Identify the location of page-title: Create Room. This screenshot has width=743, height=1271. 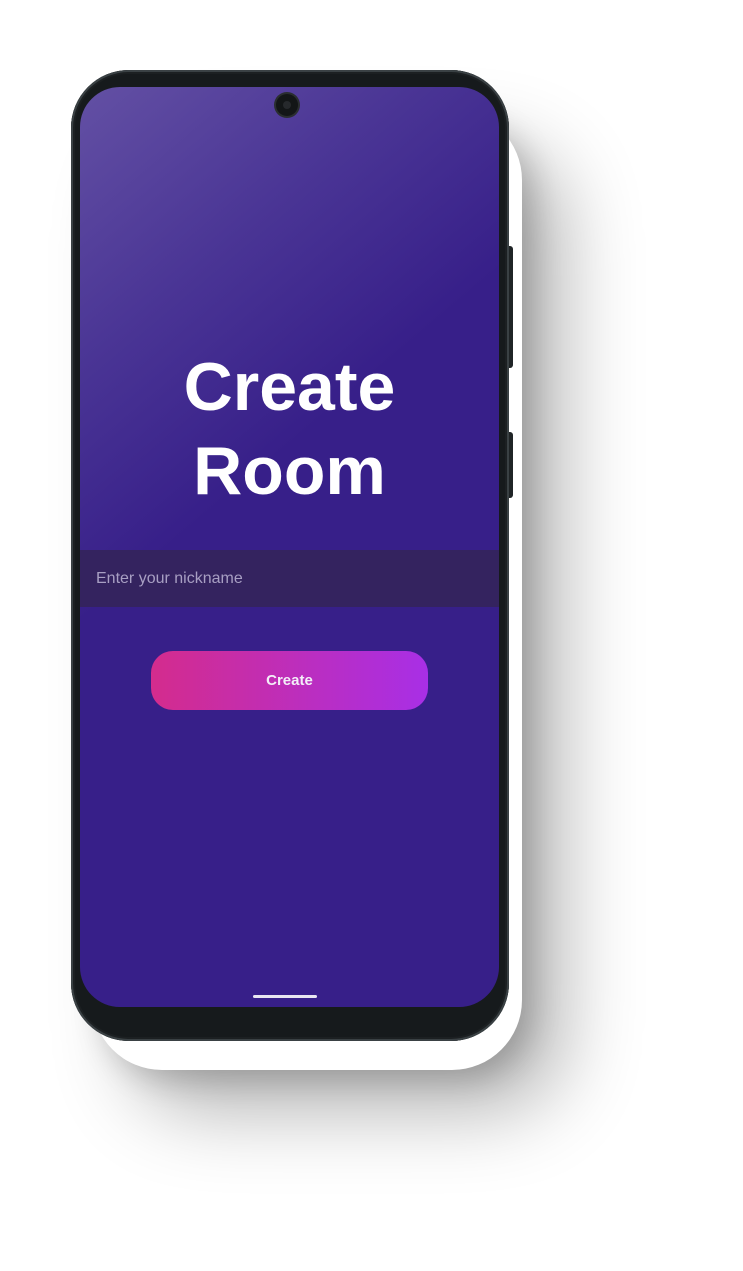
(289, 429).